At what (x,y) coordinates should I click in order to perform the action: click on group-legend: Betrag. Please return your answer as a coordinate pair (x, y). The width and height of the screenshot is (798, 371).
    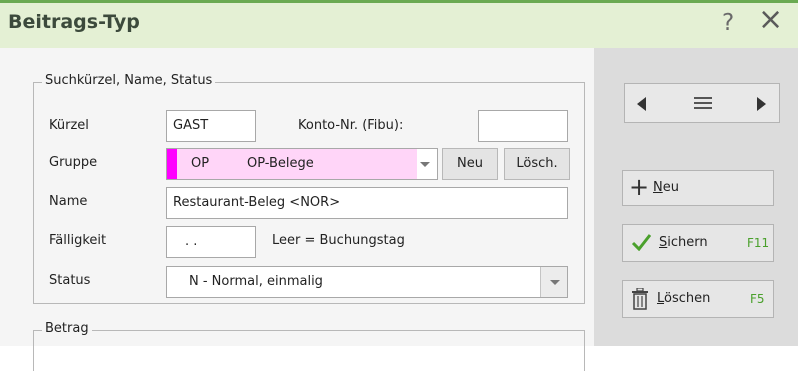
    Looking at the image, I should click on (67, 328).